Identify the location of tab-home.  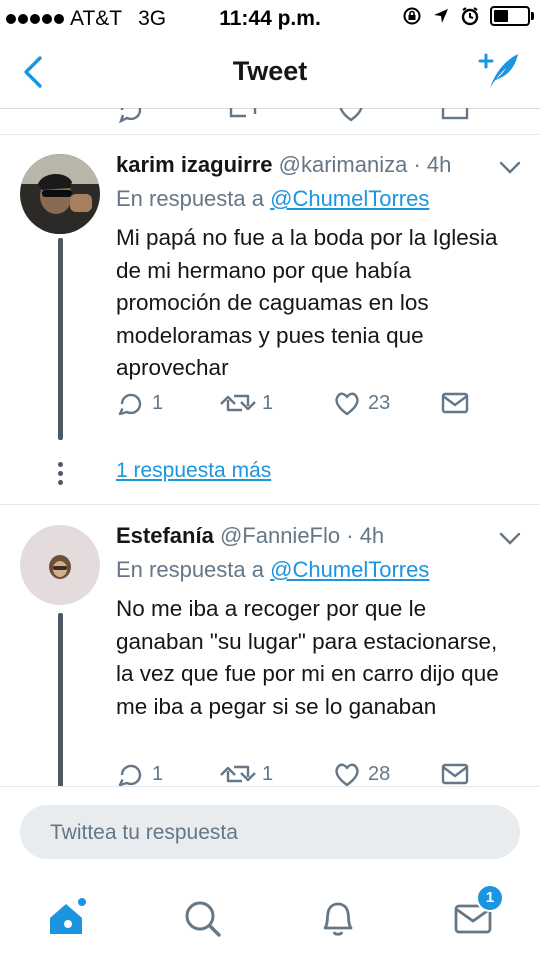
(68, 918).